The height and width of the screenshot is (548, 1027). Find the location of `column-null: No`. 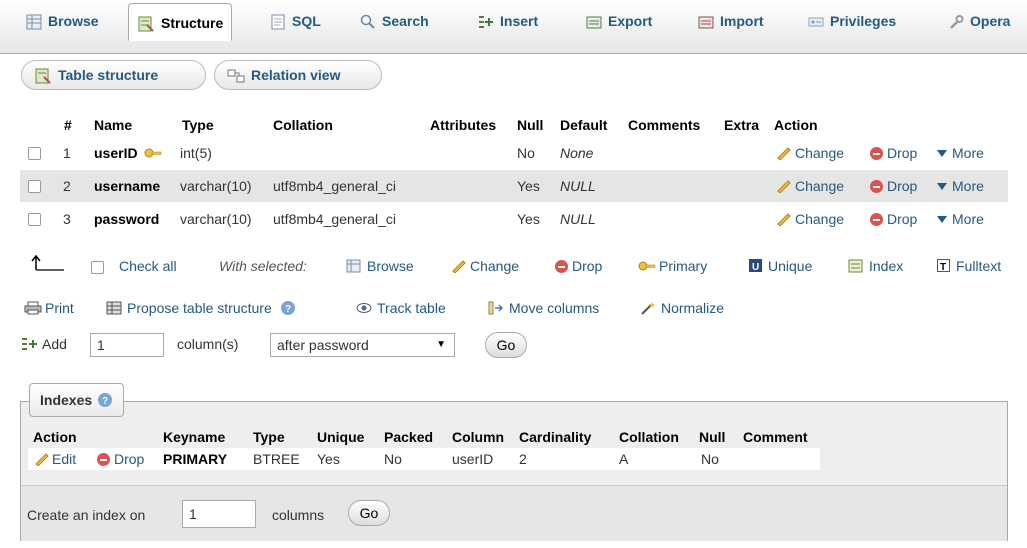

column-null: No is located at coordinates (526, 153).